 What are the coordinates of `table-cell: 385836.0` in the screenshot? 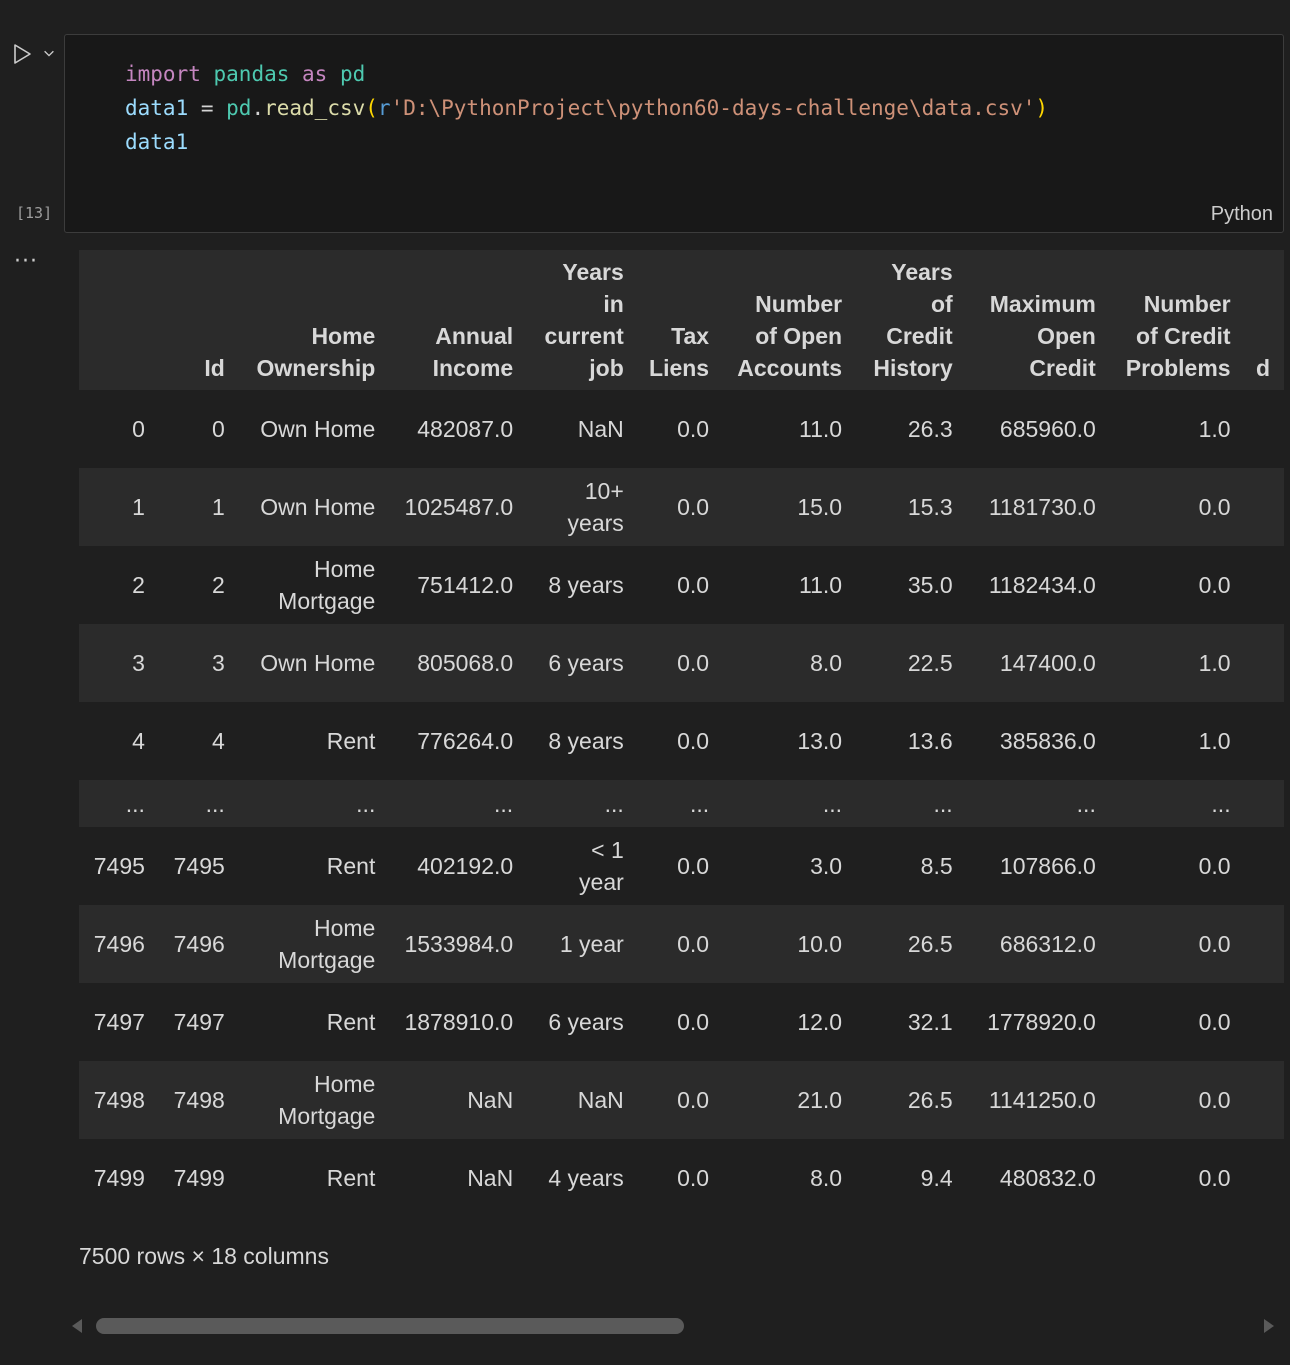 It's located at (1047, 741).